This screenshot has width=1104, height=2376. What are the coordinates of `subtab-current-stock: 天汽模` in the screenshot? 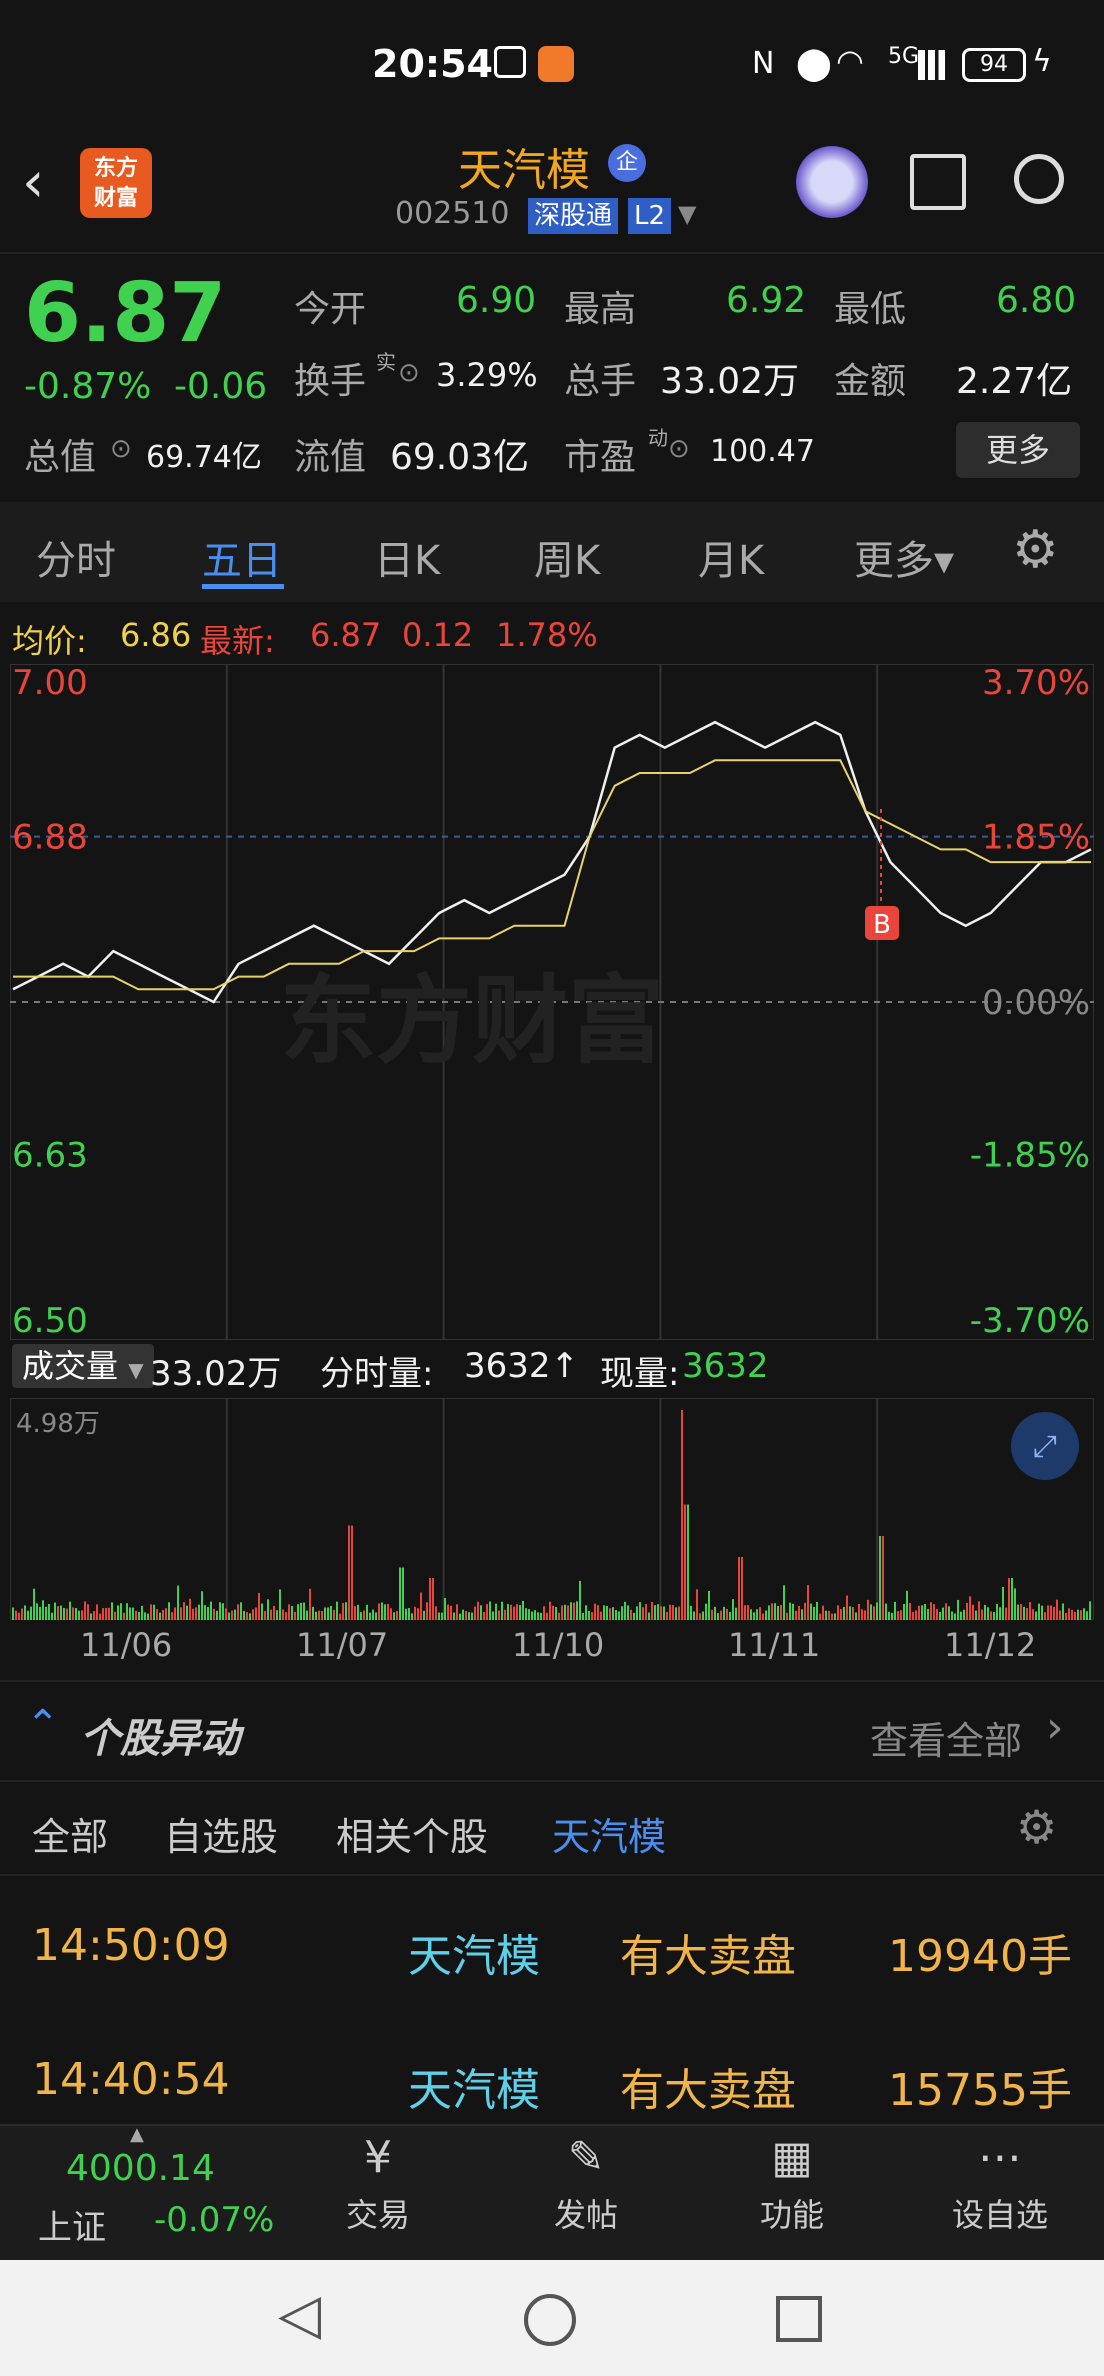 It's located at (609, 1833).